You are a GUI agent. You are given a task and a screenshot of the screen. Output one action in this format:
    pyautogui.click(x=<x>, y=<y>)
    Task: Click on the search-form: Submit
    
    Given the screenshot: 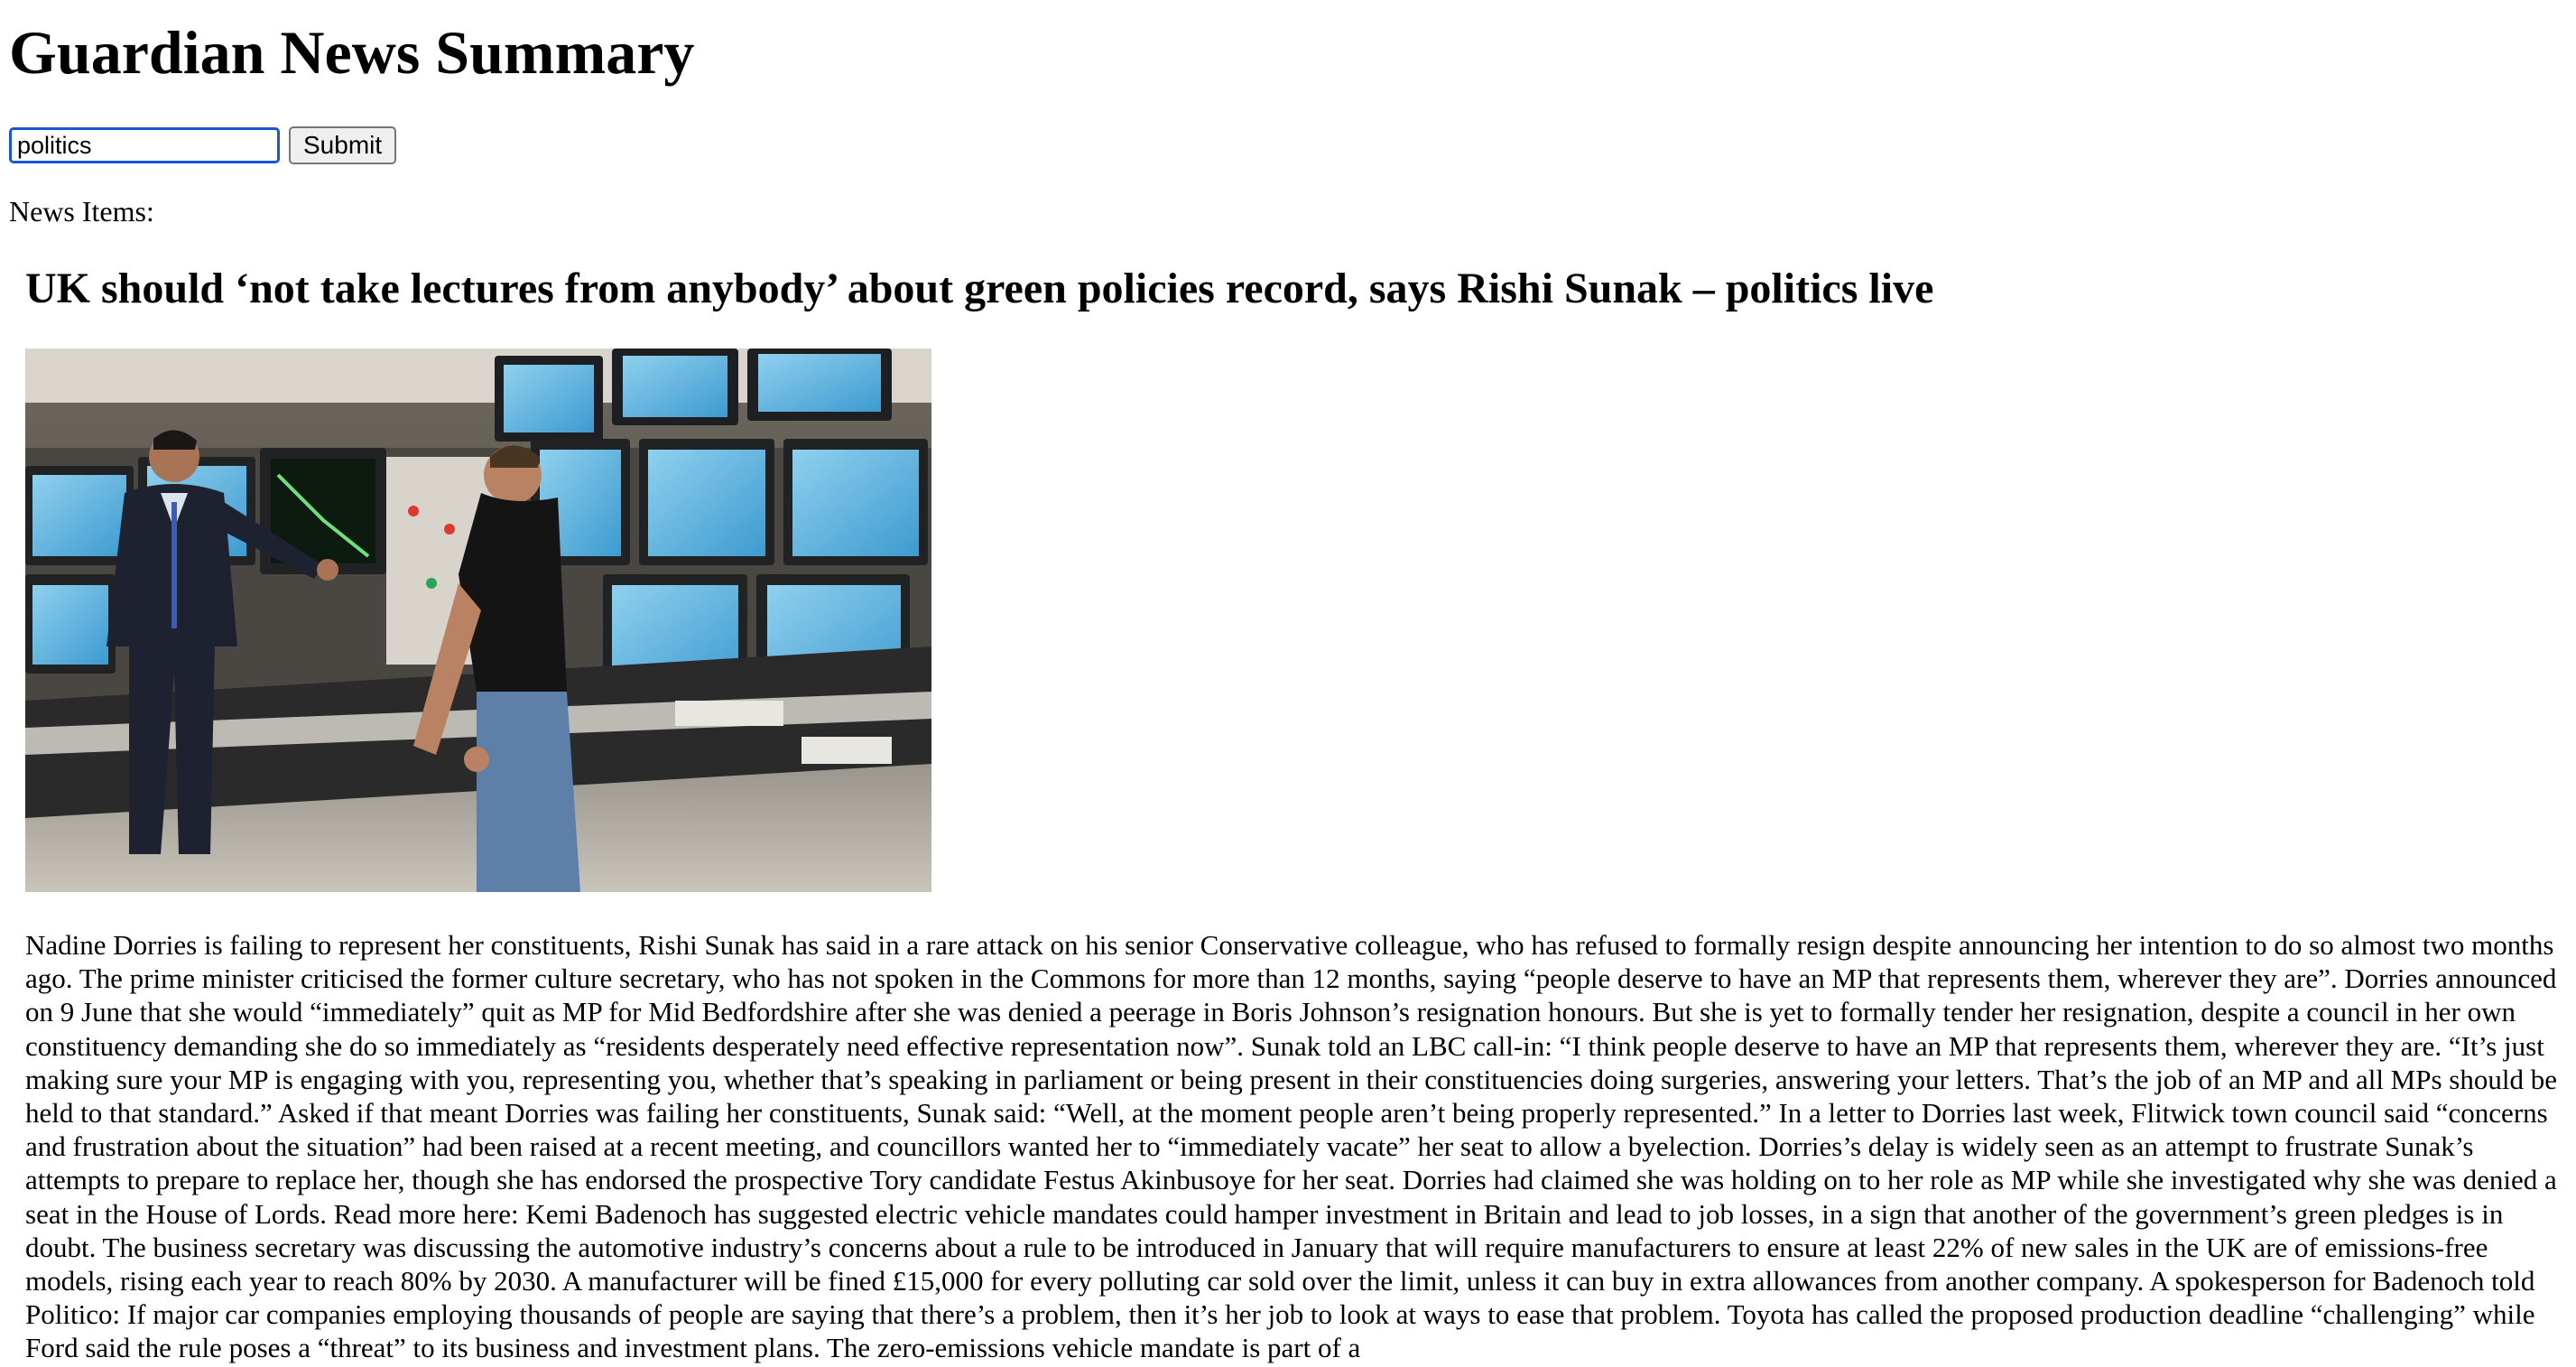 What is the action you would take?
    pyautogui.click(x=203, y=145)
    